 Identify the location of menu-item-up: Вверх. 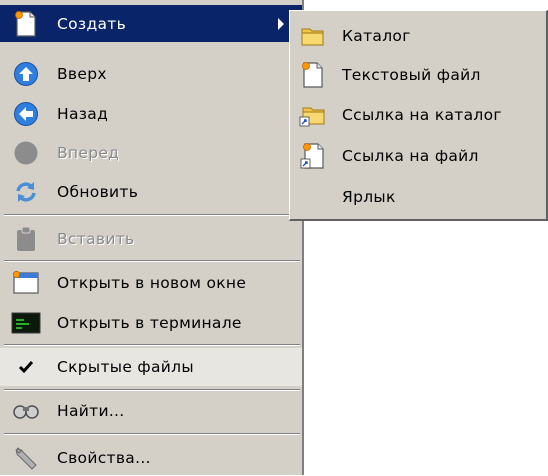
(151, 74).